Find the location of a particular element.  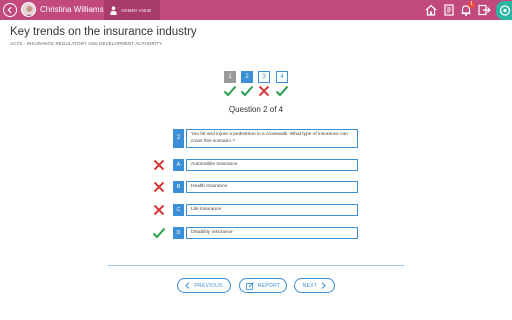

page-title: Key trends on the insurance industry is located at coordinates (103, 32).